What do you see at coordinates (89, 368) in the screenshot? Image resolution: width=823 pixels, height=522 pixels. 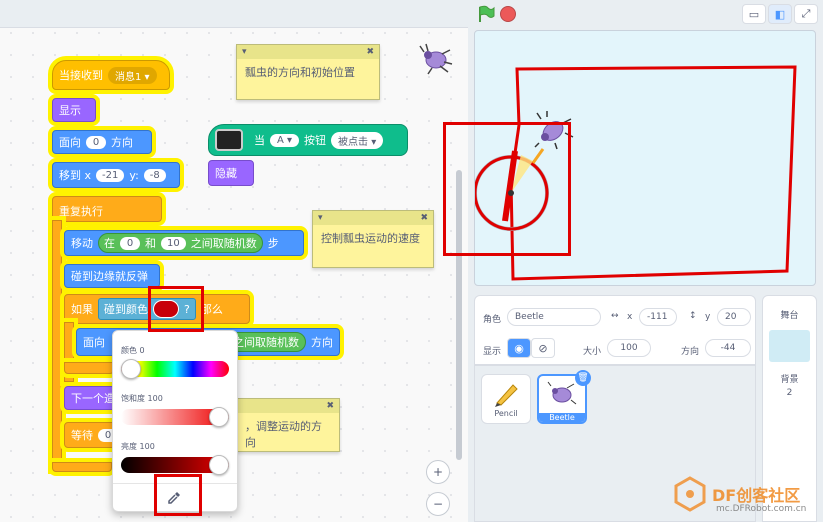 I see `if-bottom` at bounding box center [89, 368].